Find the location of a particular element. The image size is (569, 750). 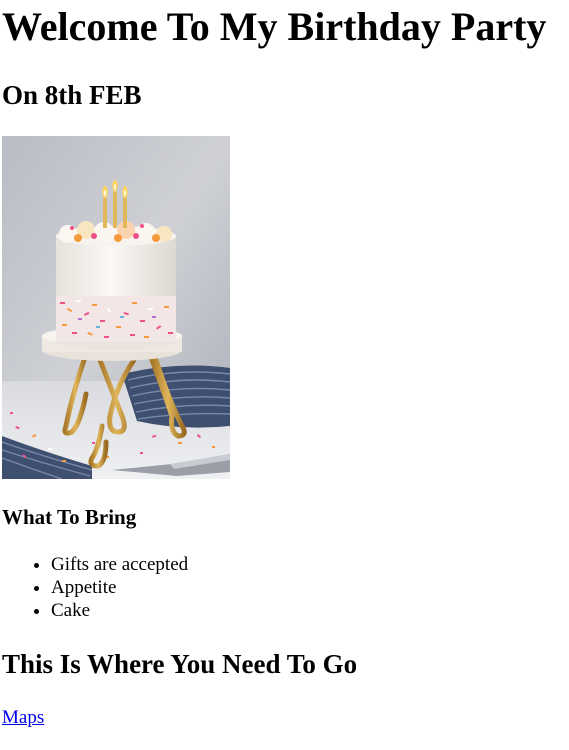

bring-list: Gifts are accepted Appetite Cake is located at coordinates (94, 587).